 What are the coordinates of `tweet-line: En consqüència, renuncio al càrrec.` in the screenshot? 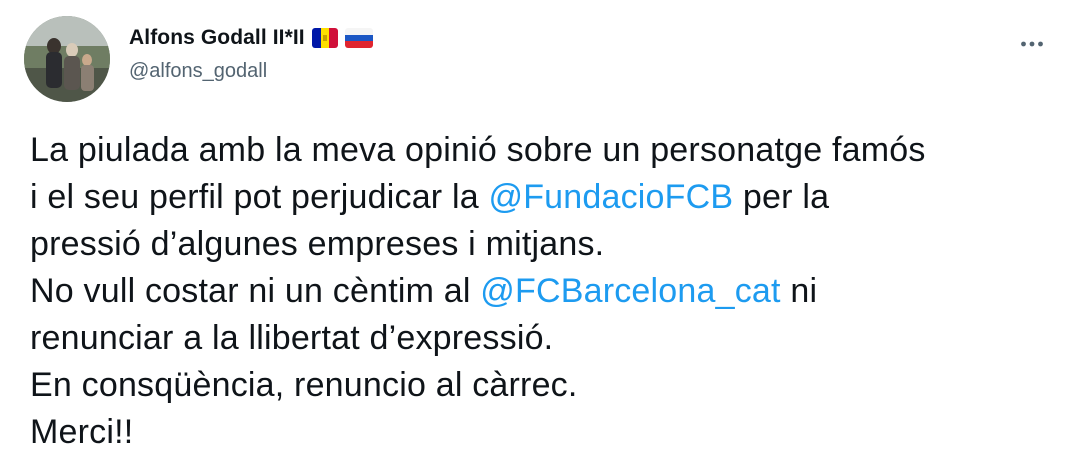 It's located at (540, 385).